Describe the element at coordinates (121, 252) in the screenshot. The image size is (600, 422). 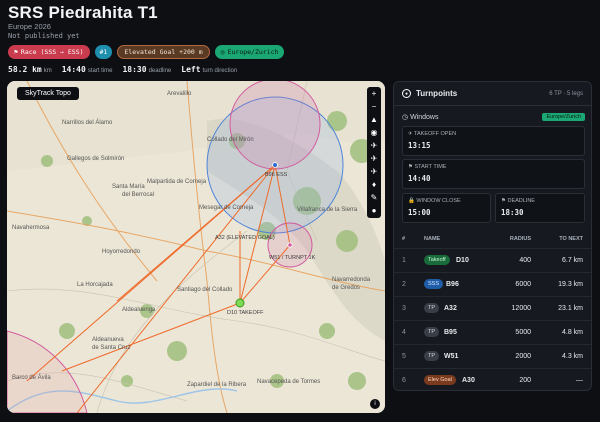
I see `svg-text: Hoyorredondo` at that location.